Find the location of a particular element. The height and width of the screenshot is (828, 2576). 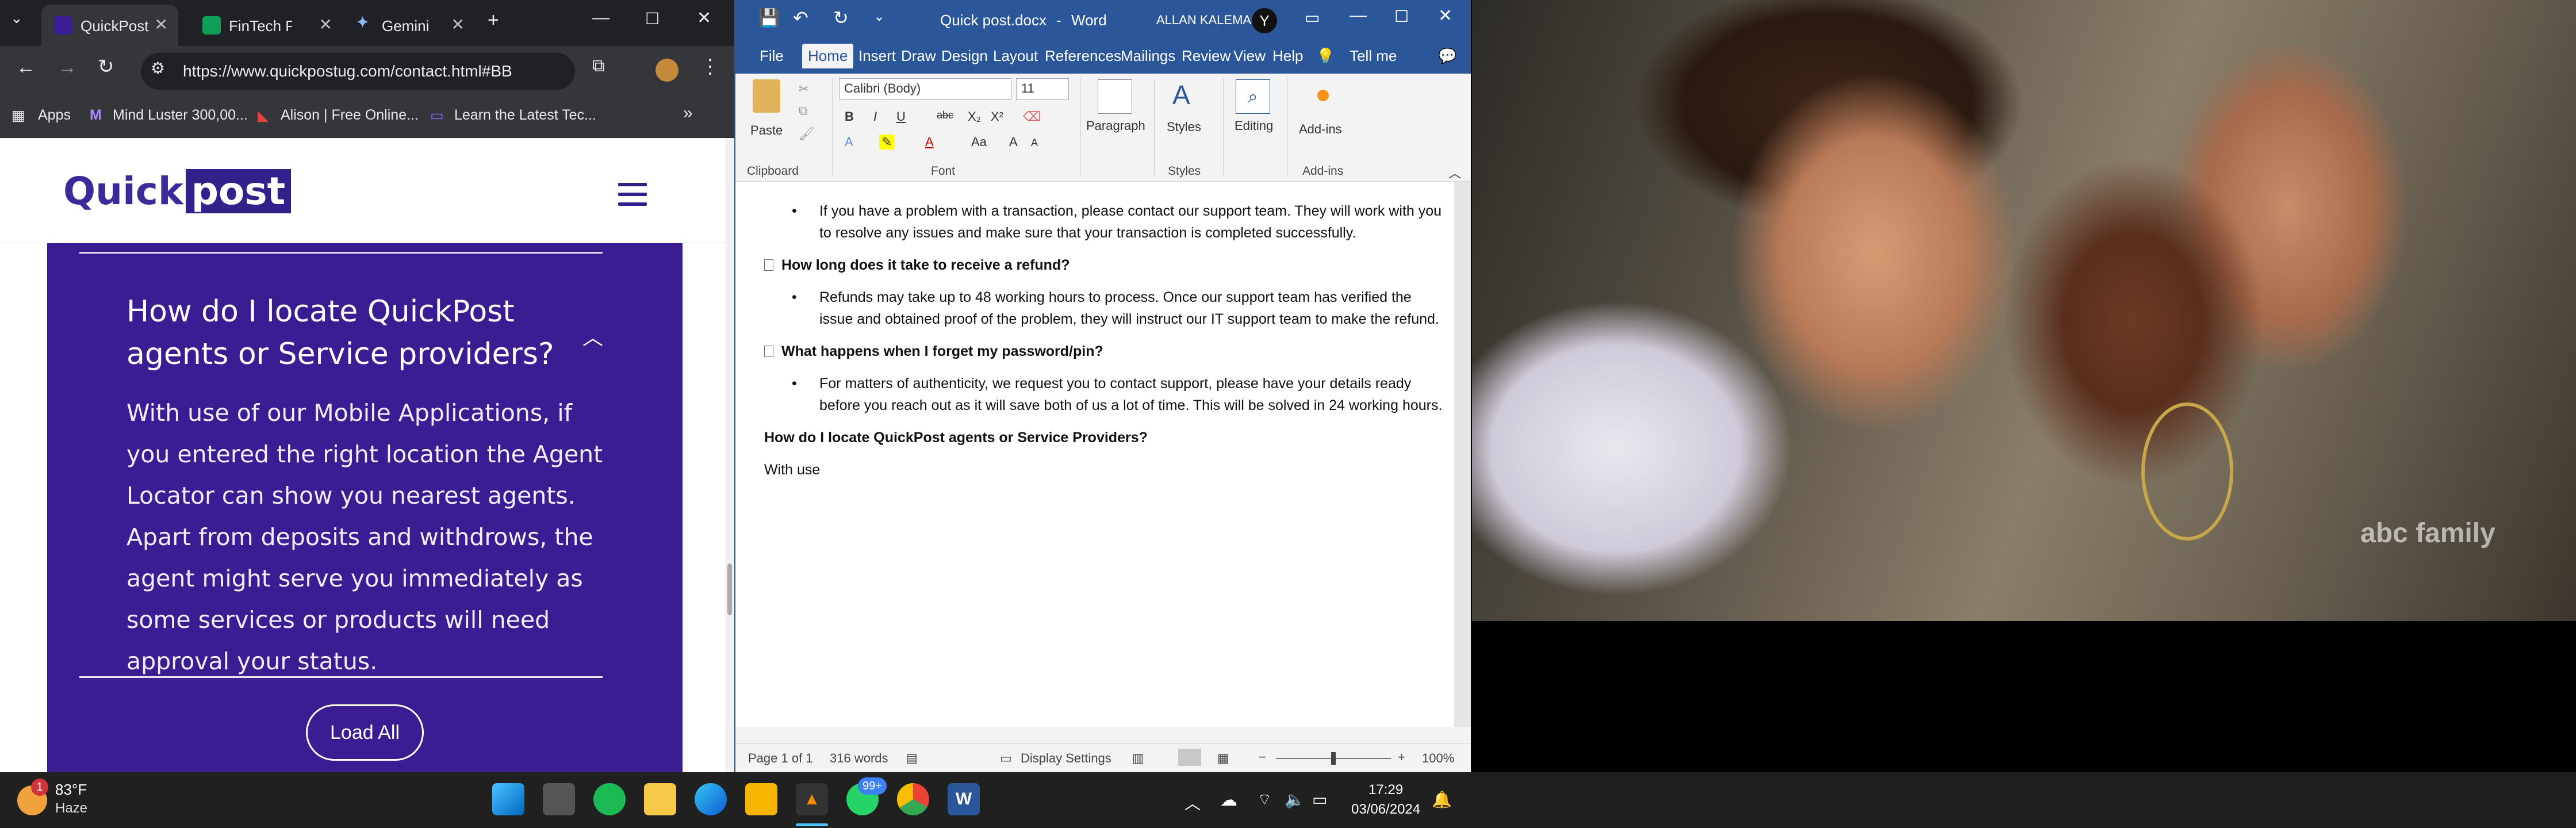

tell-me-search: Tell me is located at coordinates (1373, 56).